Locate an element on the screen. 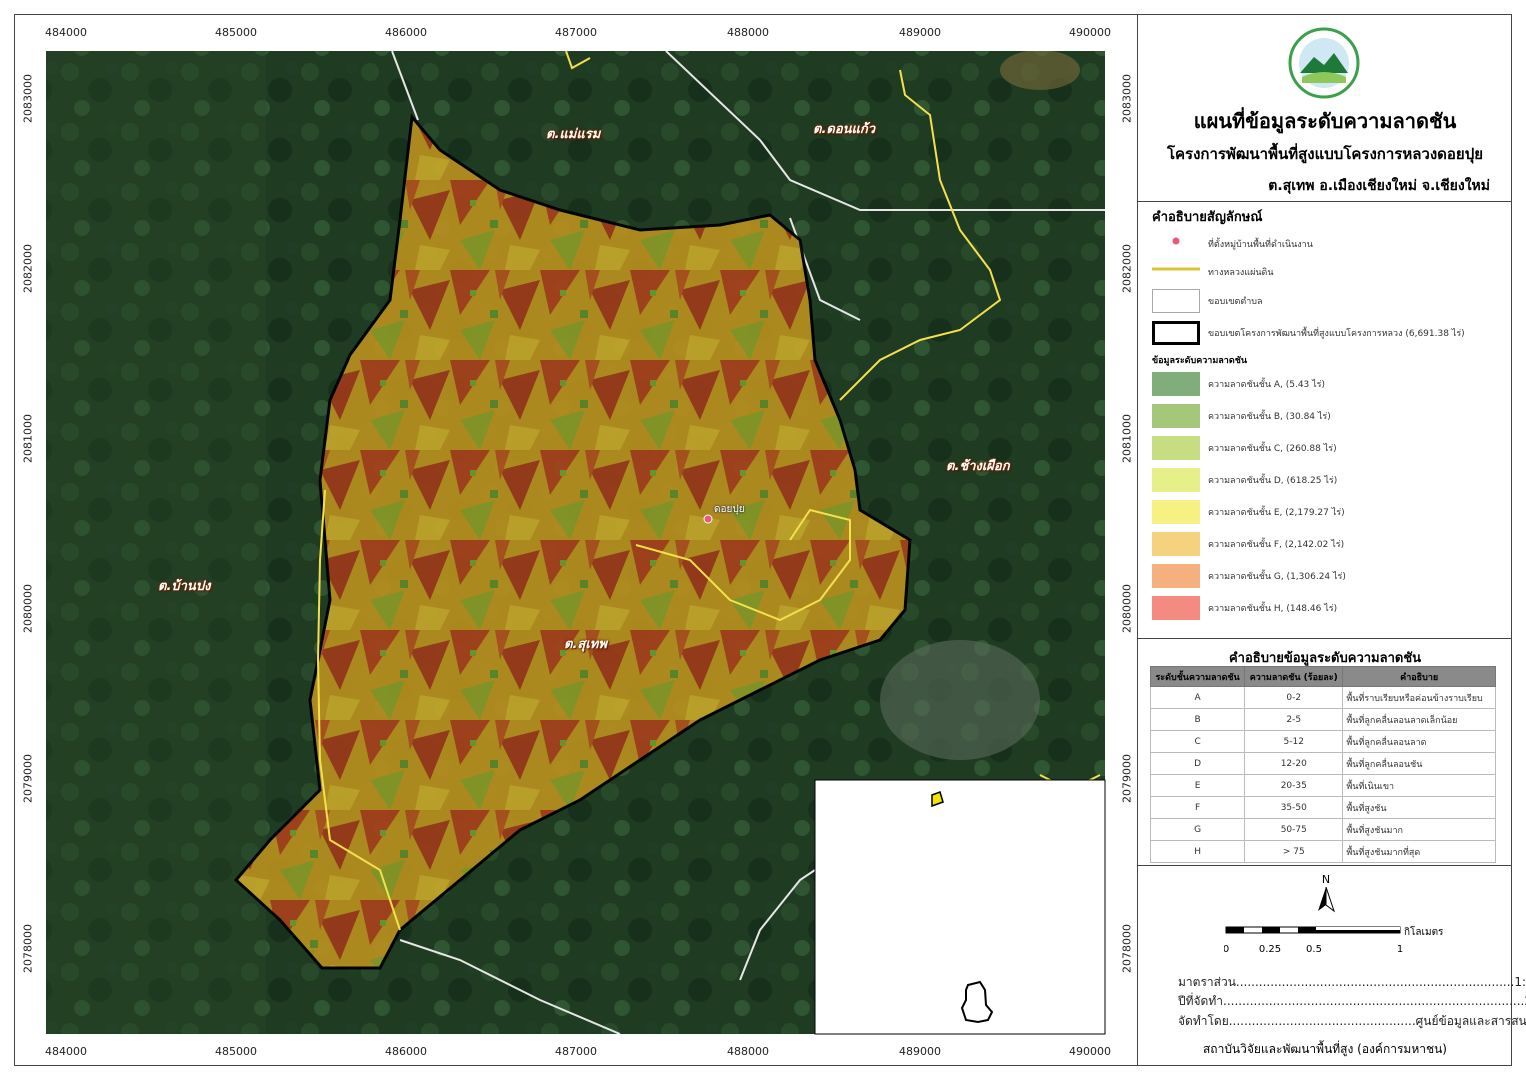  x-tick-bottom: 487000 is located at coordinates (576, 1051).